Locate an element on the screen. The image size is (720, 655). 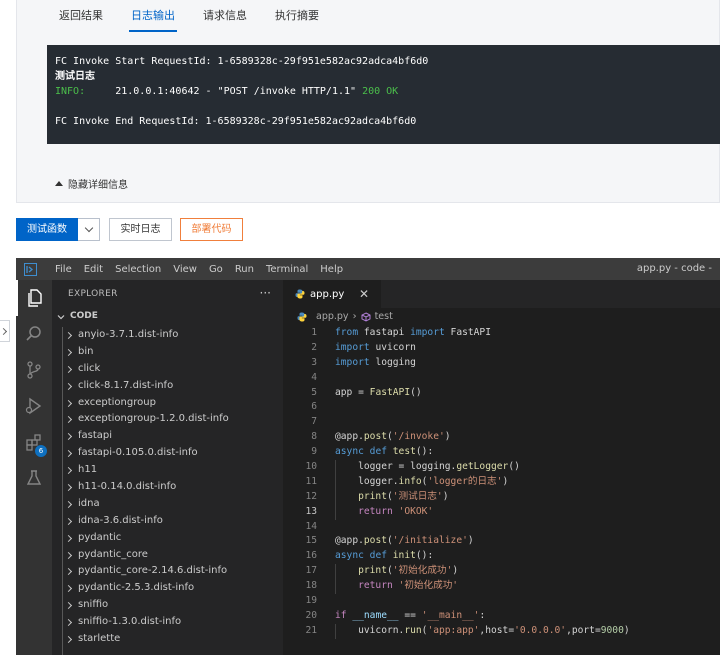
code-line: 4 is located at coordinates (501, 378).